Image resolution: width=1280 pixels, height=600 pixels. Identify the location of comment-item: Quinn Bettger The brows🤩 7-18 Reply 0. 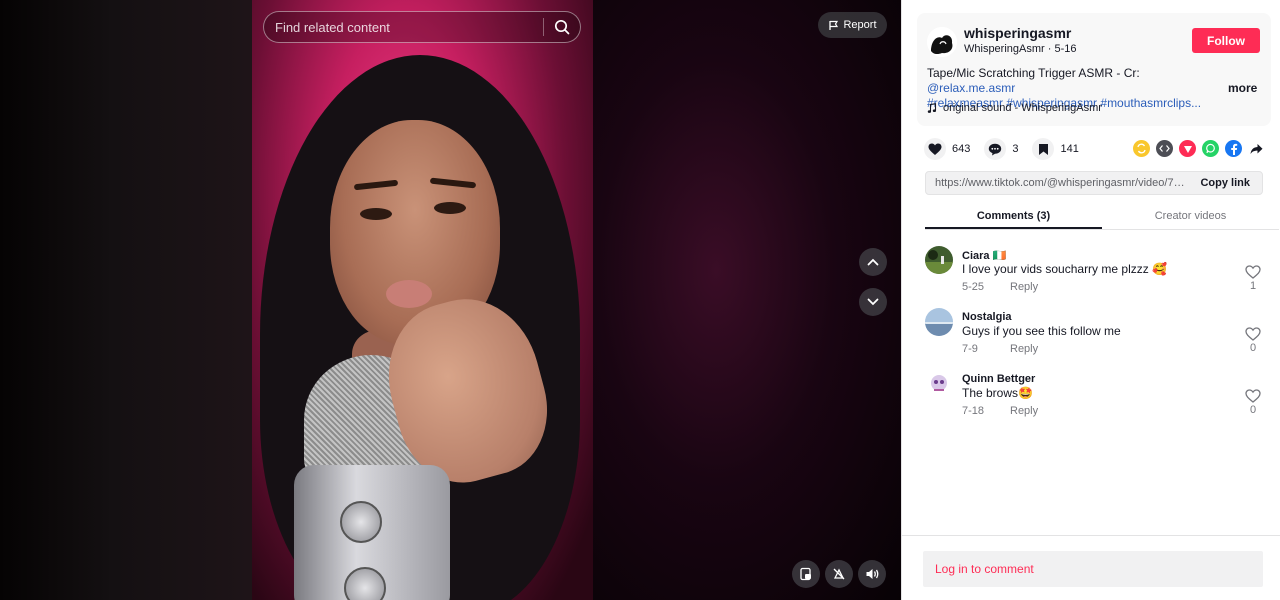
(1095, 401).